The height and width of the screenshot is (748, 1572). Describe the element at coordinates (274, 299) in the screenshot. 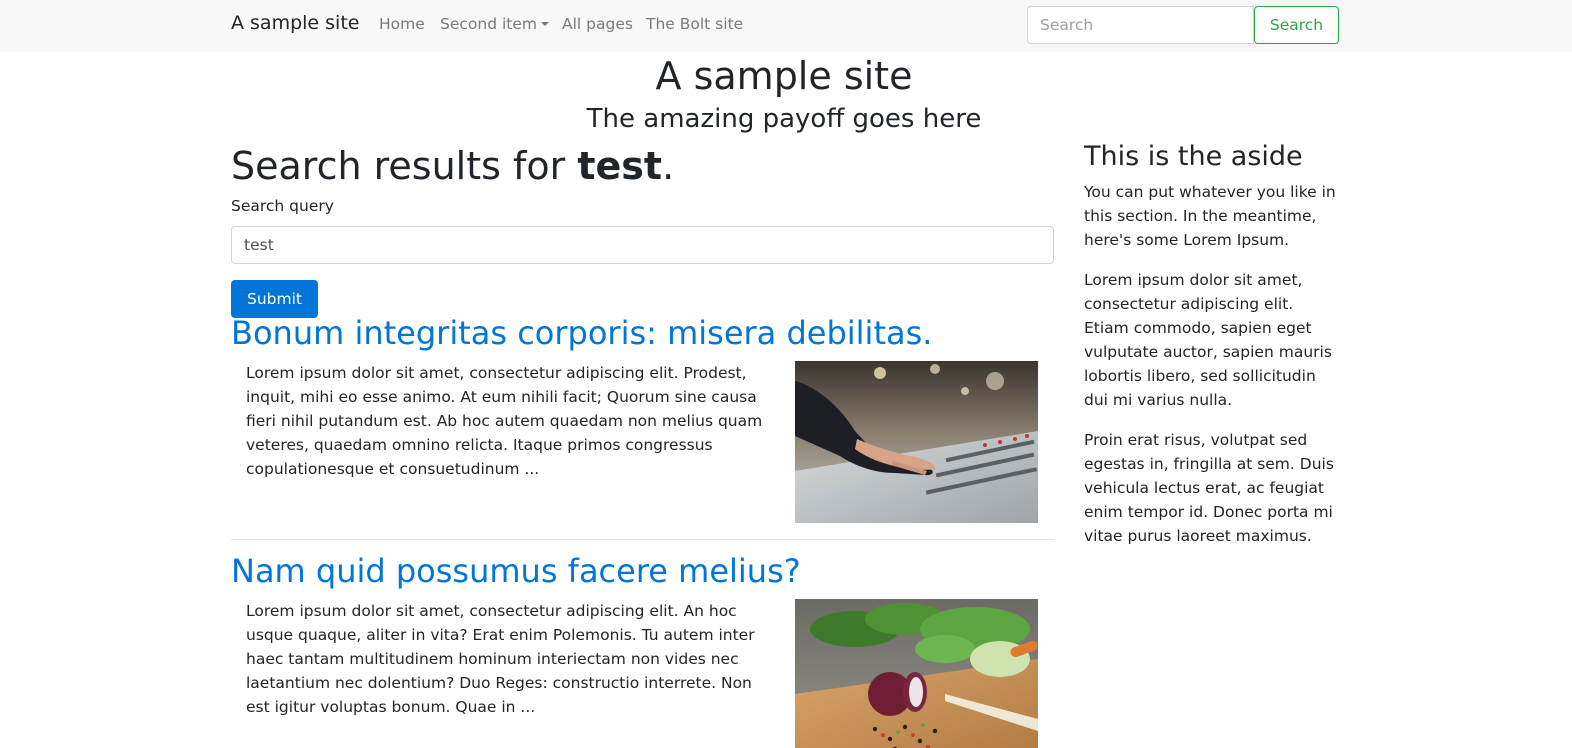

I see `submit-button: Submit` at that location.